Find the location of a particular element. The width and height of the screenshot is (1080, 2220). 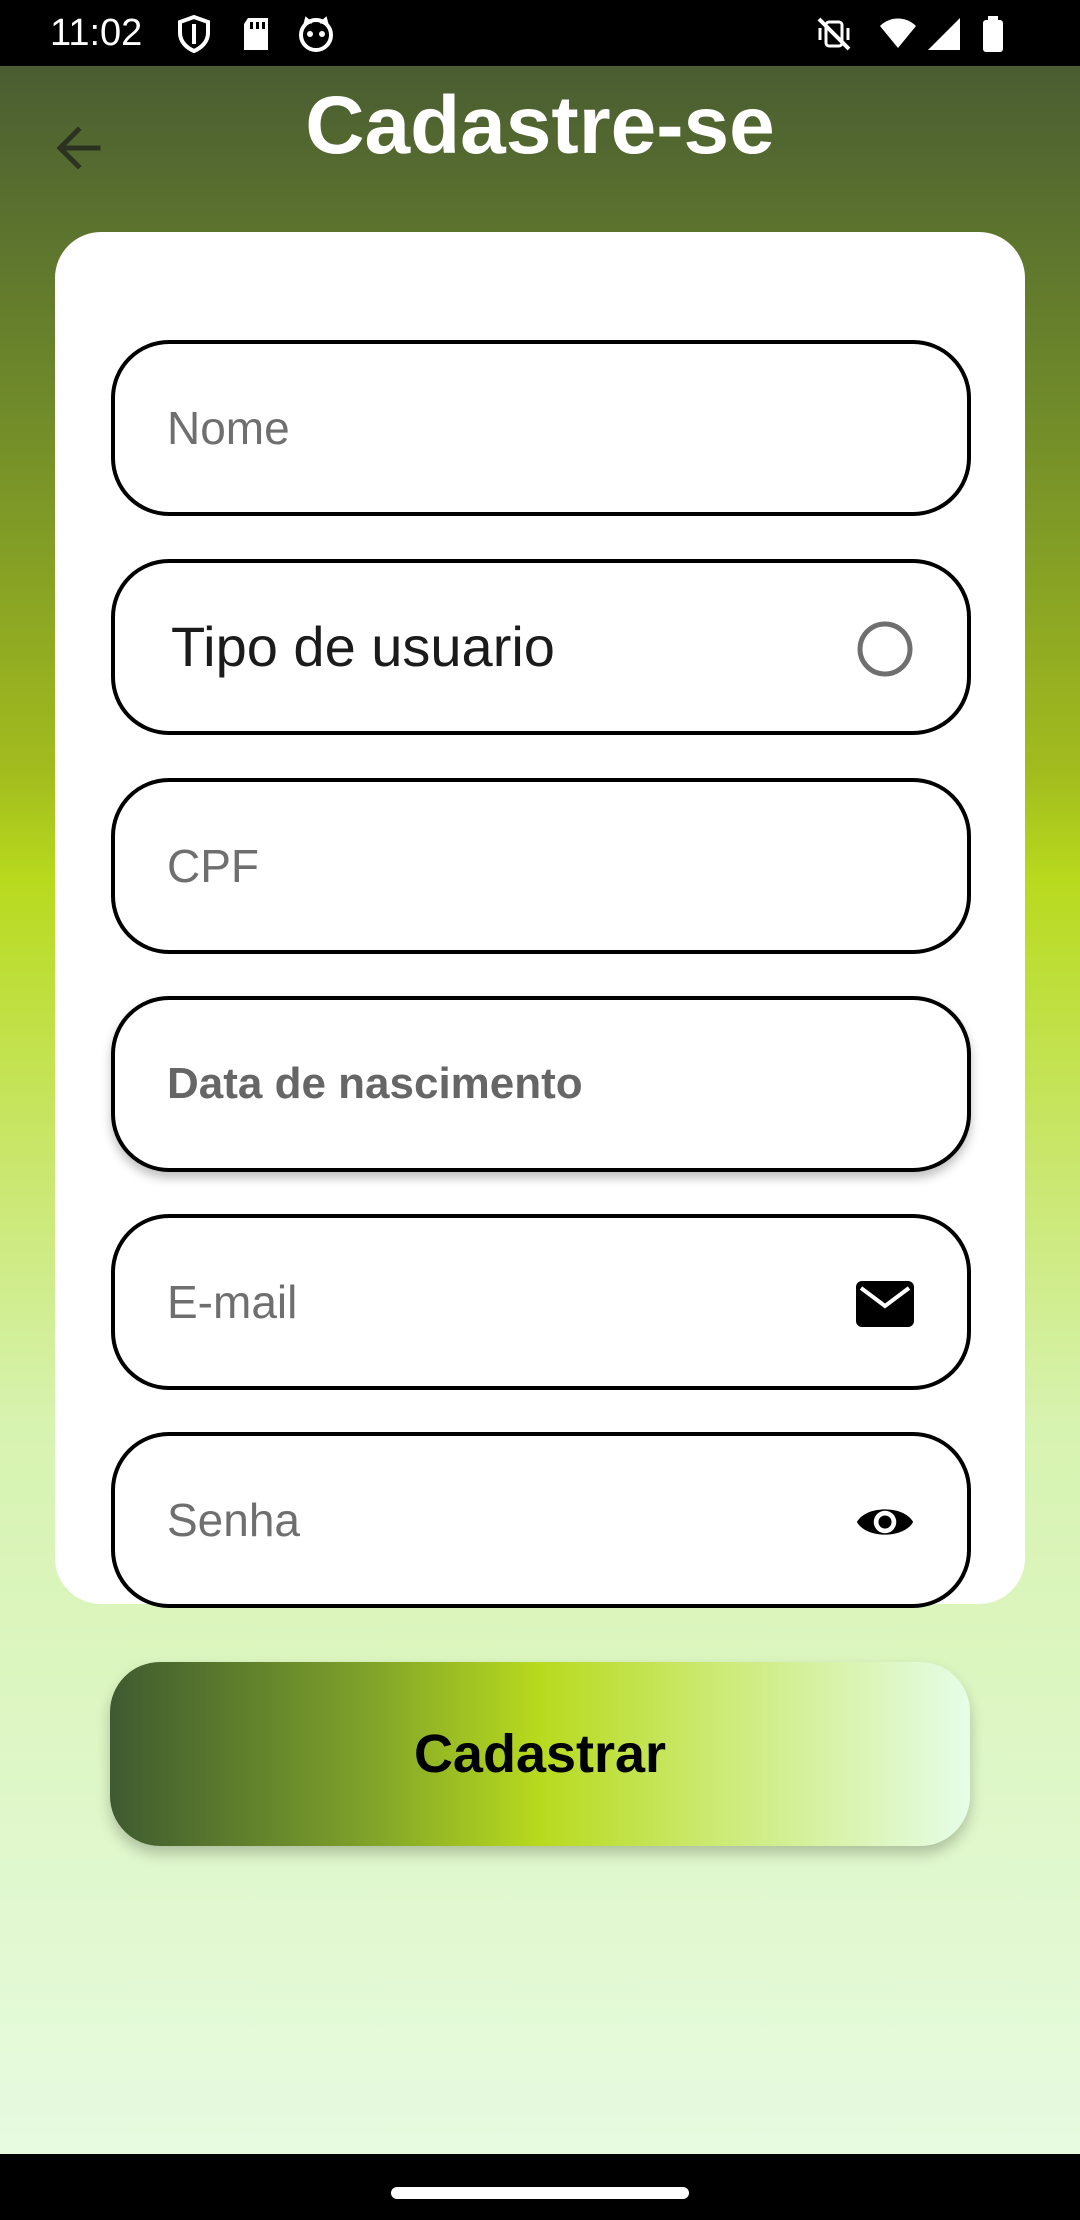

navigation-bar is located at coordinates (540, 2187).